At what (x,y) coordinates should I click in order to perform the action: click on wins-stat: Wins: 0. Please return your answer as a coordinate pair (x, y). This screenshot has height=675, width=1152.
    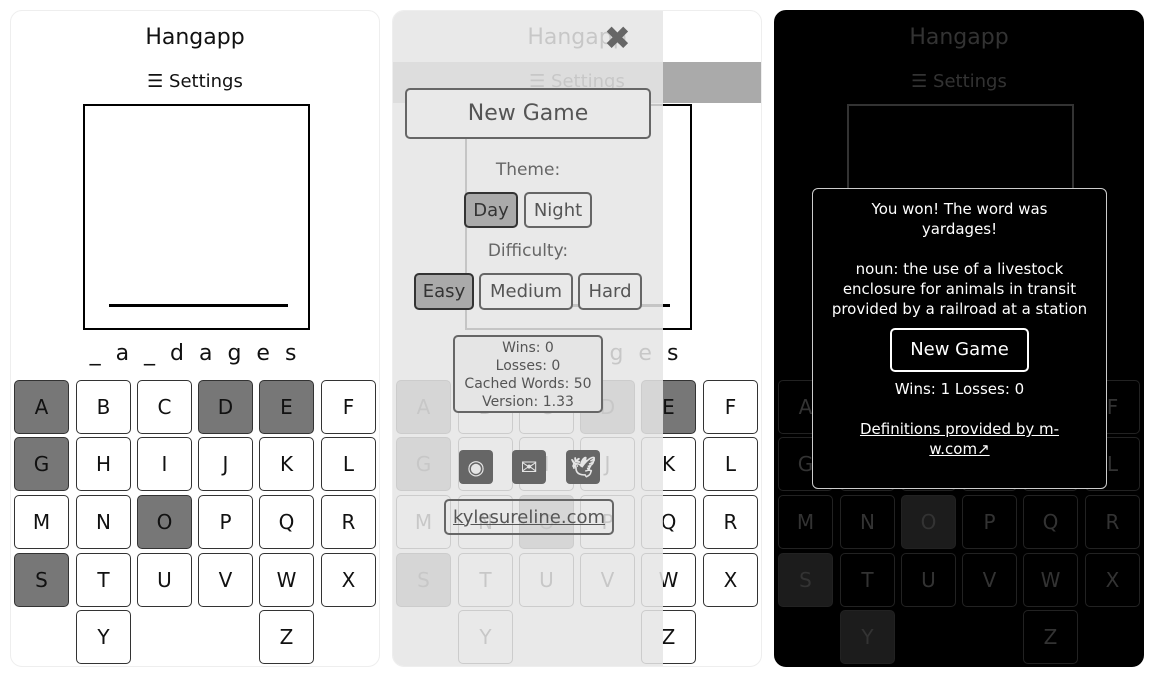
    Looking at the image, I should click on (528, 348).